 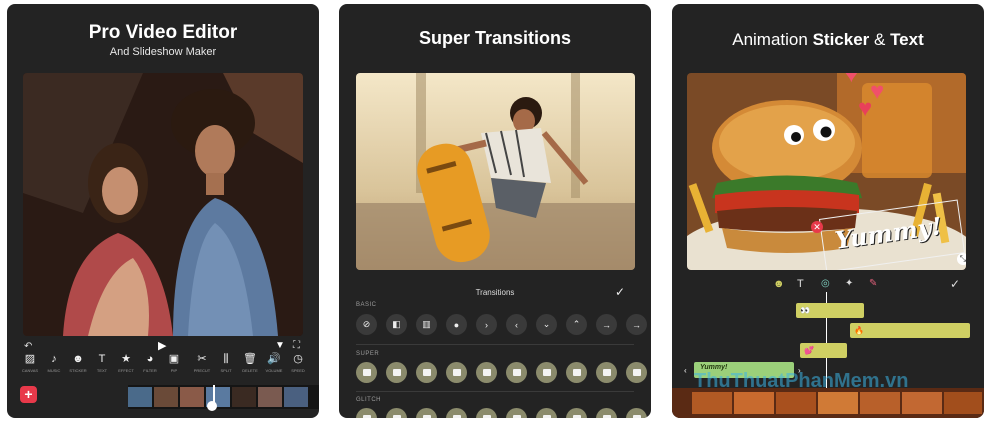 I want to click on tool-volume: 🔊 VOLUME, so click(x=274, y=363).